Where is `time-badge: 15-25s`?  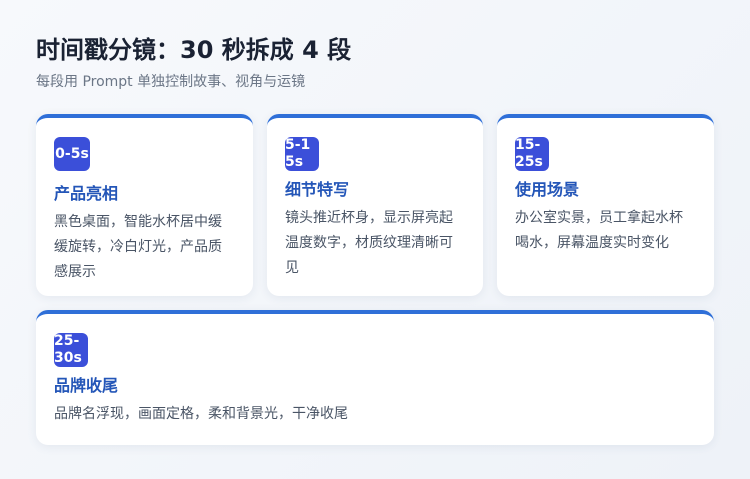
time-badge: 15-25s is located at coordinates (532, 154).